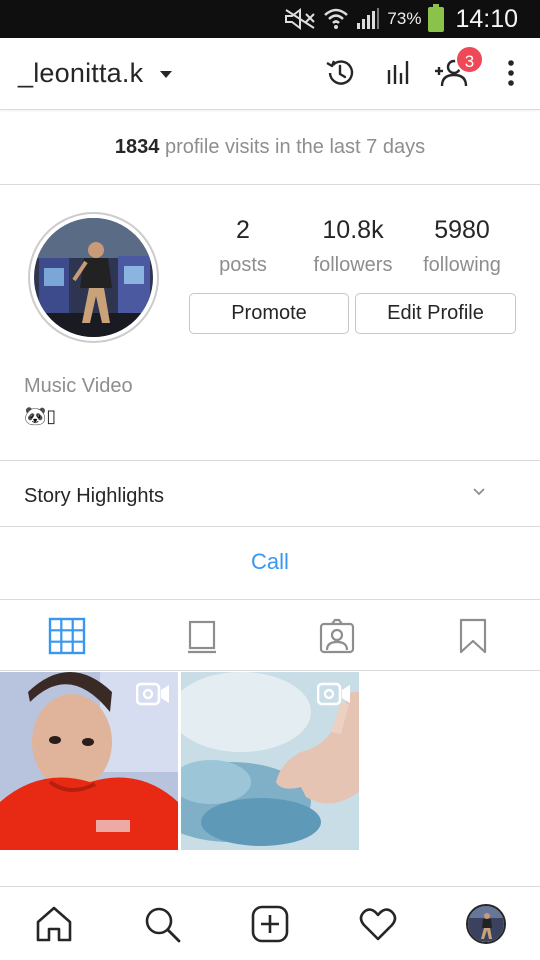 This screenshot has height=960, width=540. What do you see at coordinates (462, 265) in the screenshot?
I see `following-label: following` at bounding box center [462, 265].